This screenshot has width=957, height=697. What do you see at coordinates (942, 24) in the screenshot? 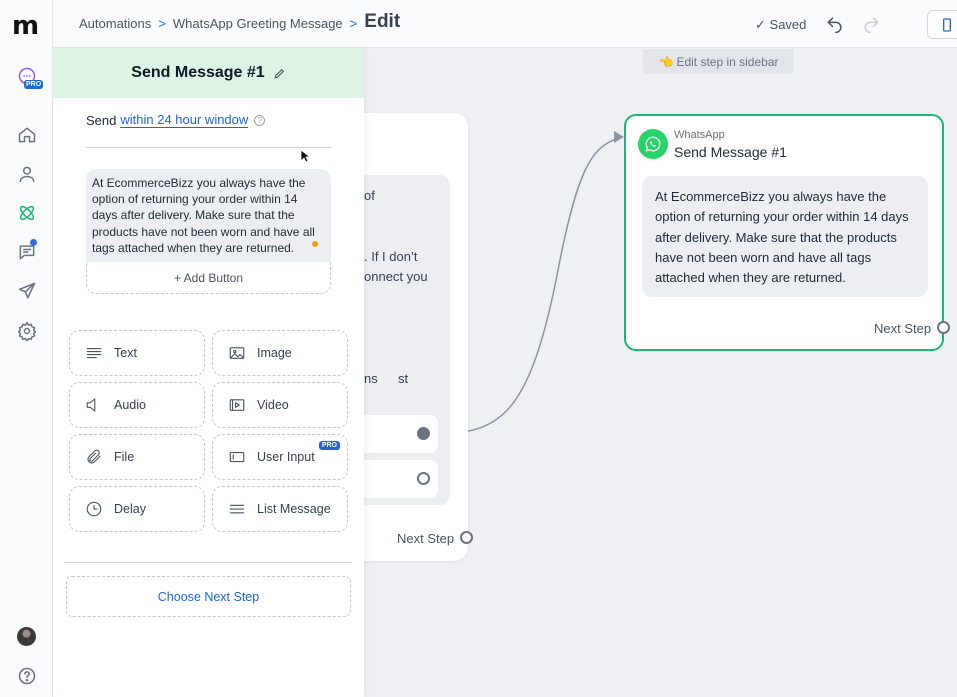
I see `mobile-preview-button` at bounding box center [942, 24].